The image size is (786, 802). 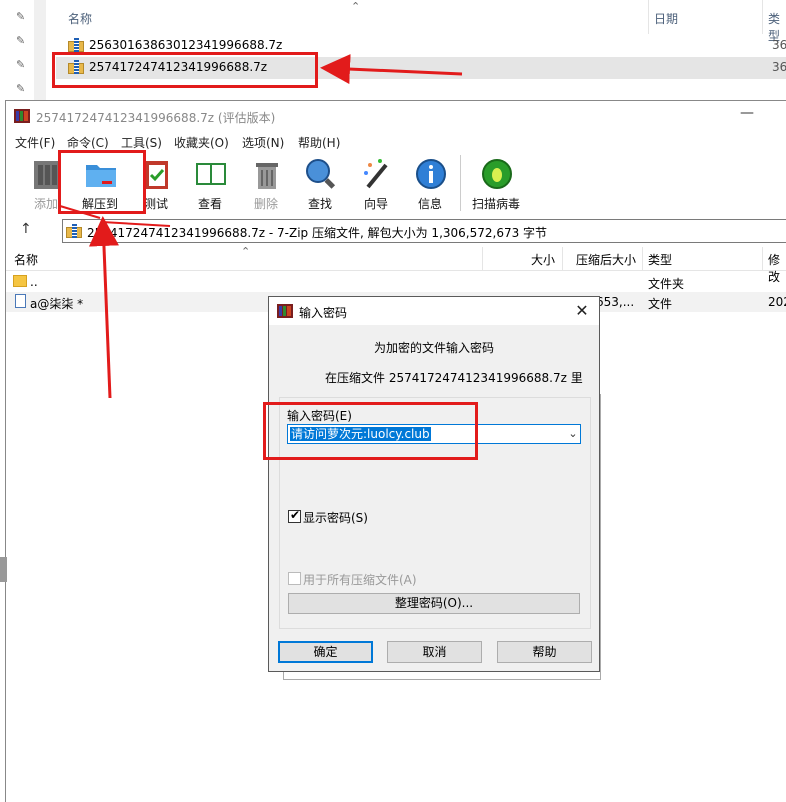 I want to click on arrow-to-extract, so click(x=103, y=307).